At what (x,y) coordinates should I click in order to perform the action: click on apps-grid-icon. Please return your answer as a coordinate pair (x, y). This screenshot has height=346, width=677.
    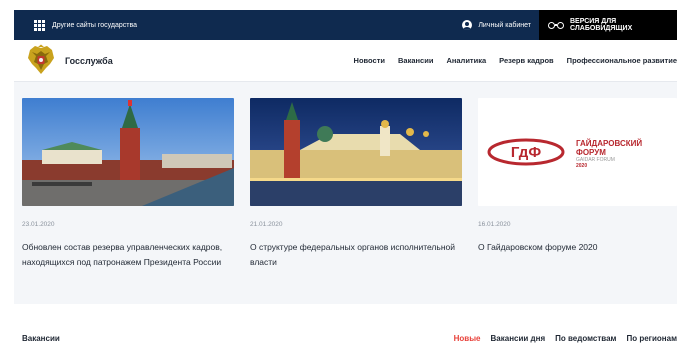
    Looking at the image, I should click on (39, 25).